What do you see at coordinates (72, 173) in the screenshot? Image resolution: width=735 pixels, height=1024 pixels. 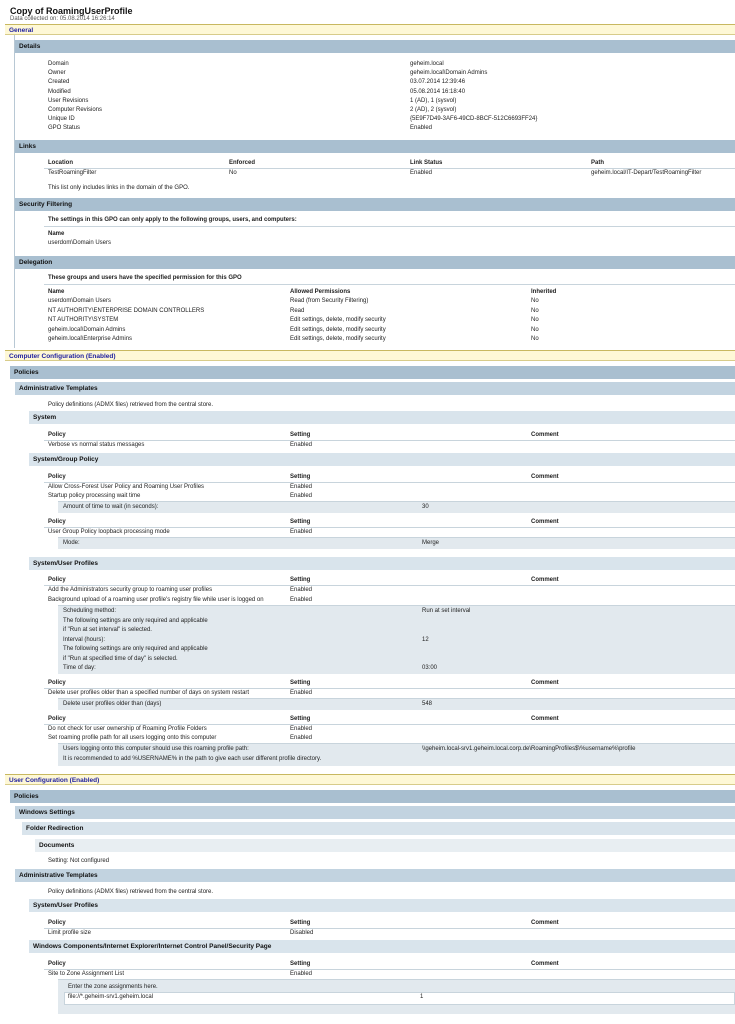 I see `link-location: TestRoamingFilter` at bounding box center [72, 173].